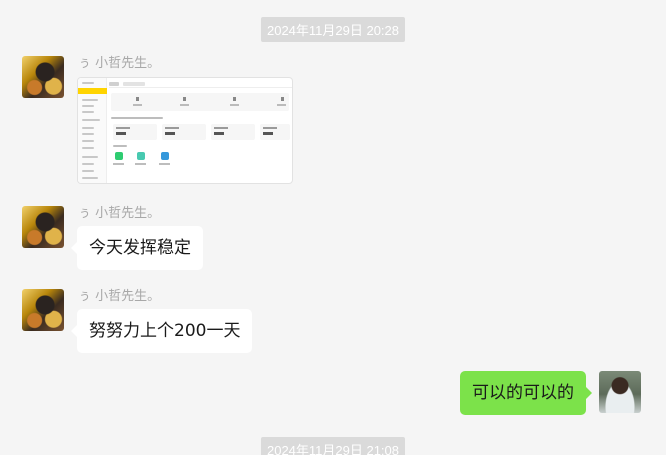  I want to click on thumbnail-sidebar, so click(92, 130).